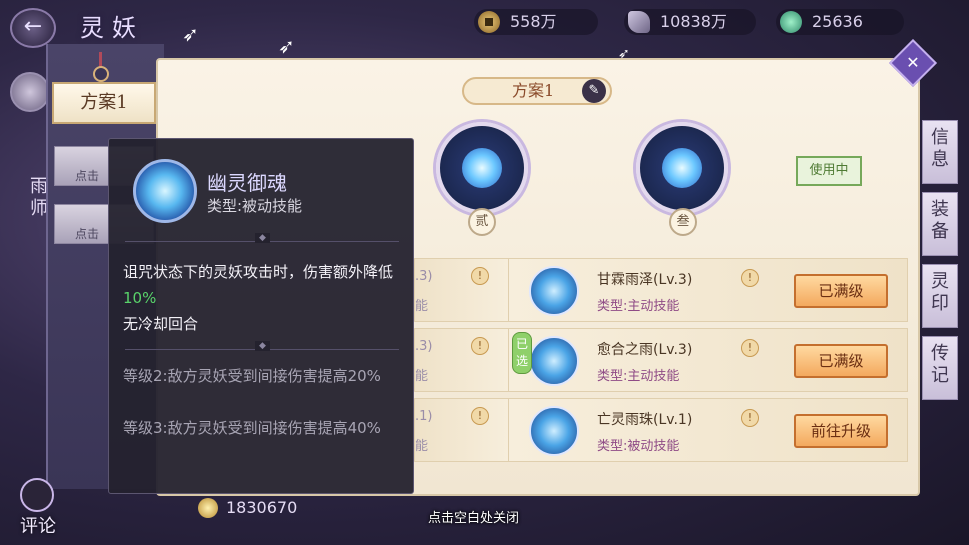  What do you see at coordinates (30, 92) in the screenshot?
I see `avatar` at bounding box center [30, 92].